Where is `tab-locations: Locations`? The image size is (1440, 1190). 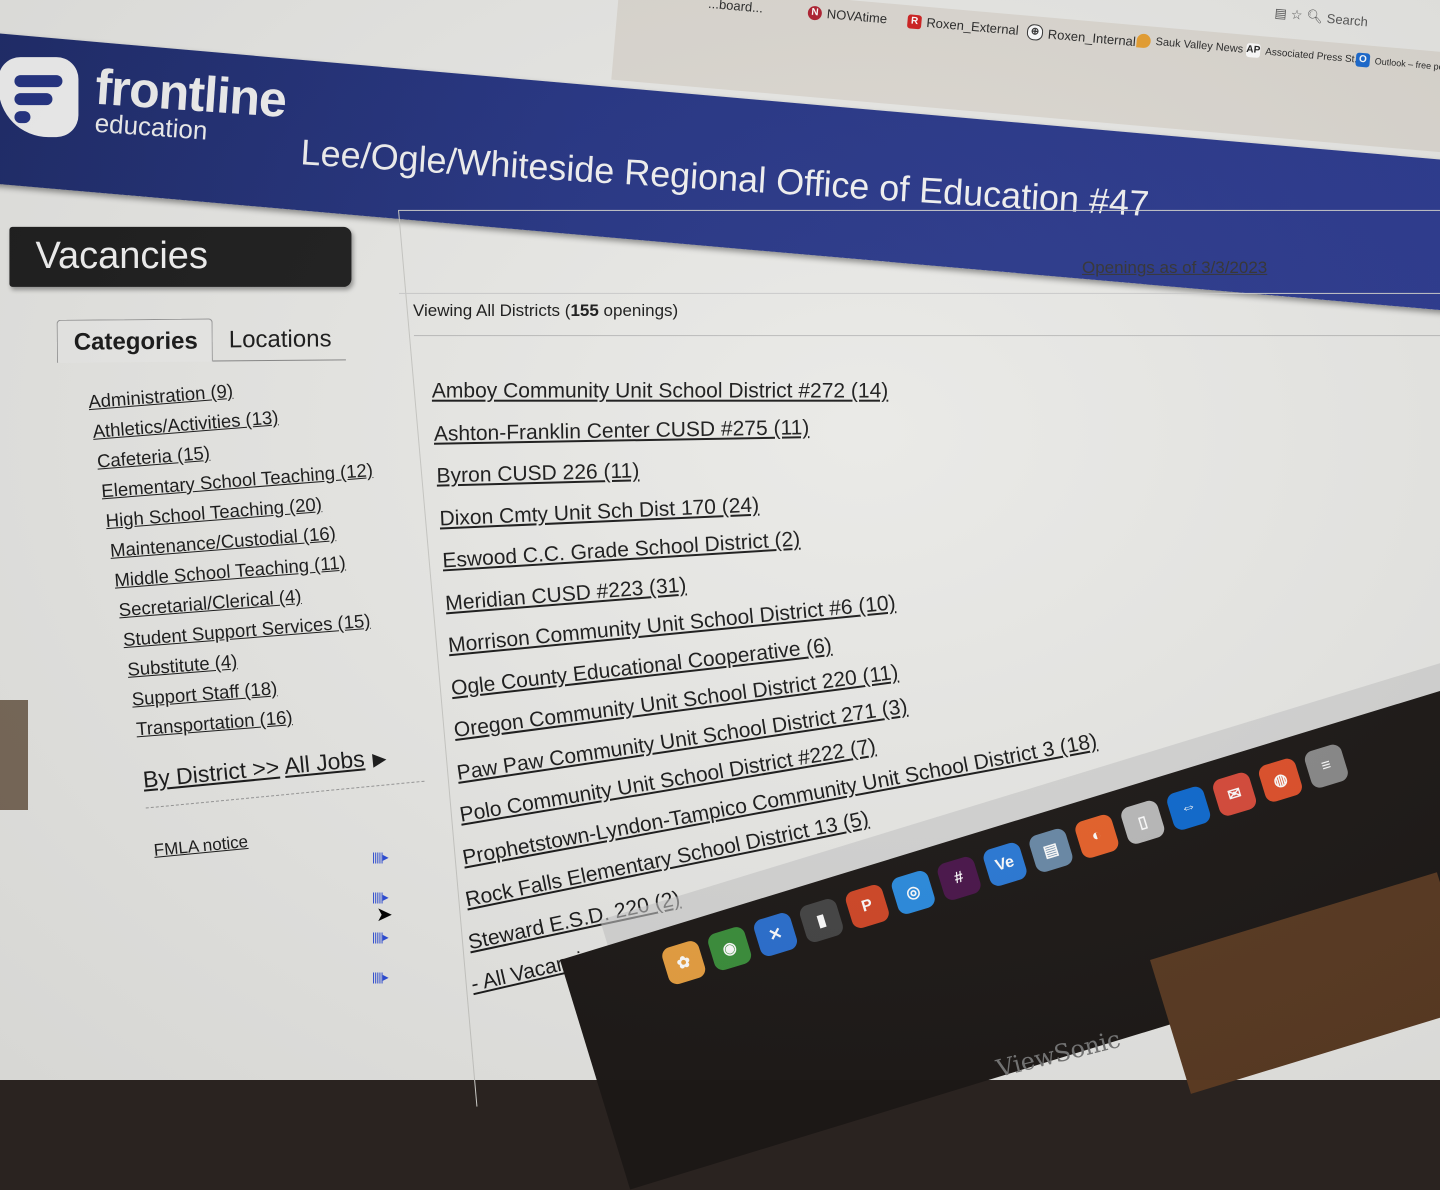 tab-locations: Locations is located at coordinates (279, 339).